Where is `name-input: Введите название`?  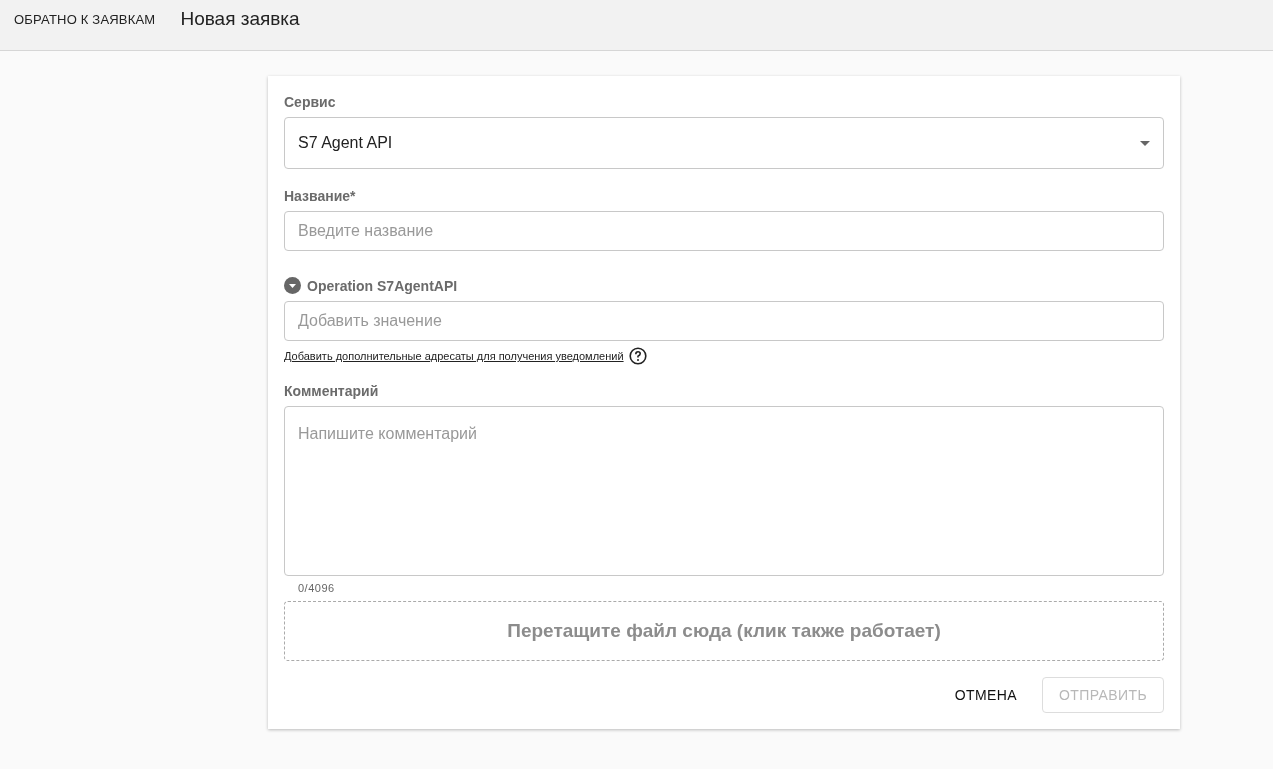
name-input: Введите название is located at coordinates (724, 231).